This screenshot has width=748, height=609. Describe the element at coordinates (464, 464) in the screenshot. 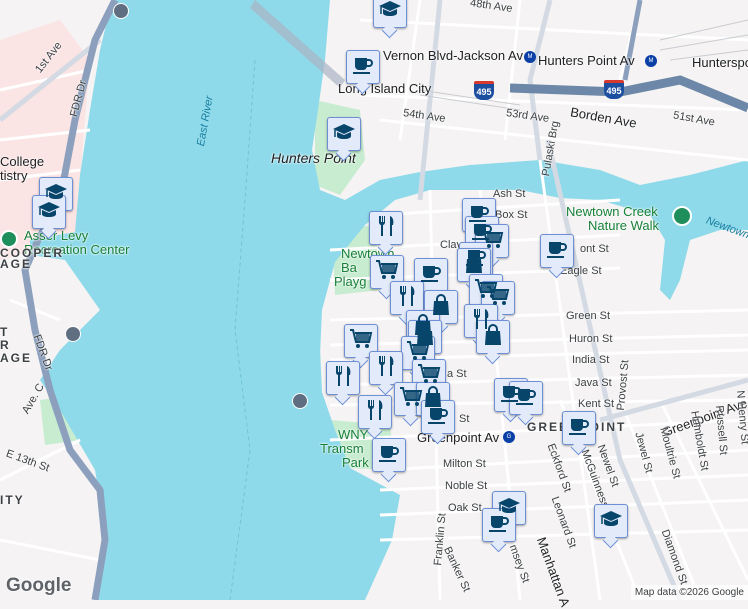

I see `label-milton-st: Milton St` at that location.